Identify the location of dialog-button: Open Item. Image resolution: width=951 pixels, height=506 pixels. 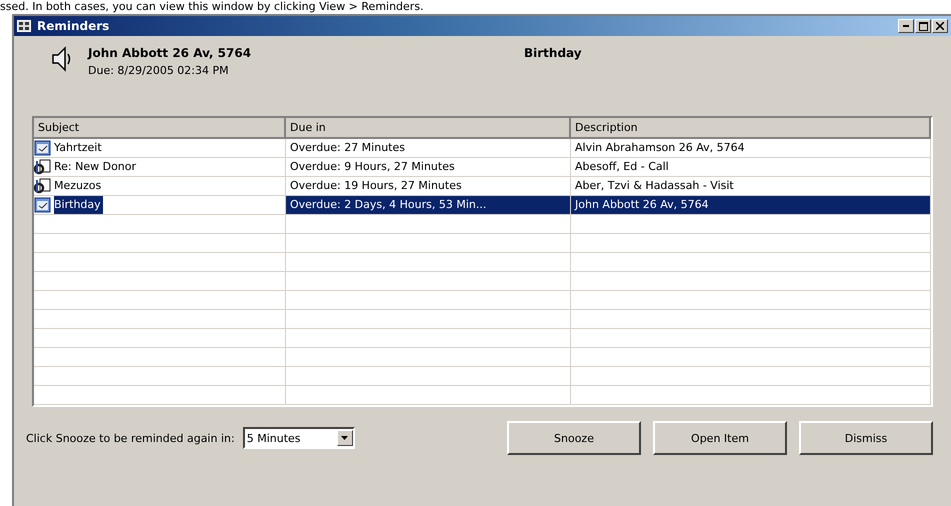
(720, 438).